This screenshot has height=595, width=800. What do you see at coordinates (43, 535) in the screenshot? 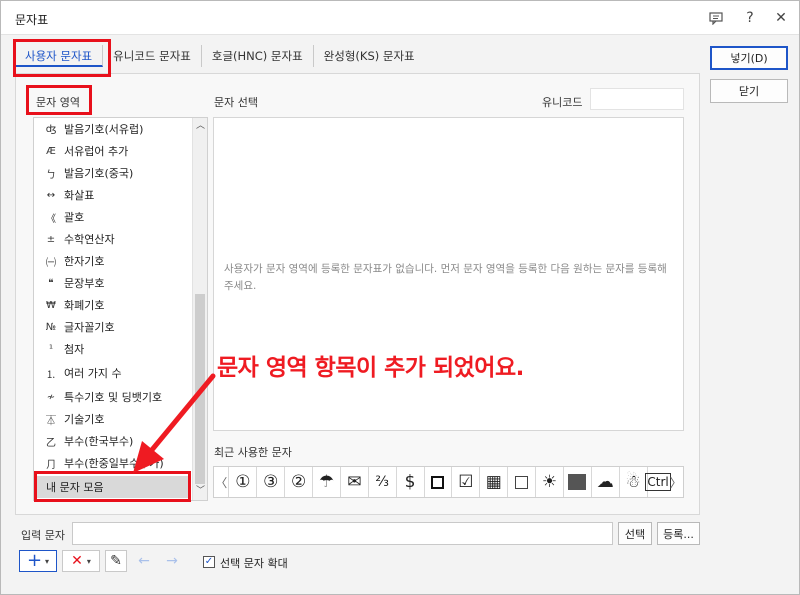
I see `input-label: 입력 문자` at bounding box center [43, 535].